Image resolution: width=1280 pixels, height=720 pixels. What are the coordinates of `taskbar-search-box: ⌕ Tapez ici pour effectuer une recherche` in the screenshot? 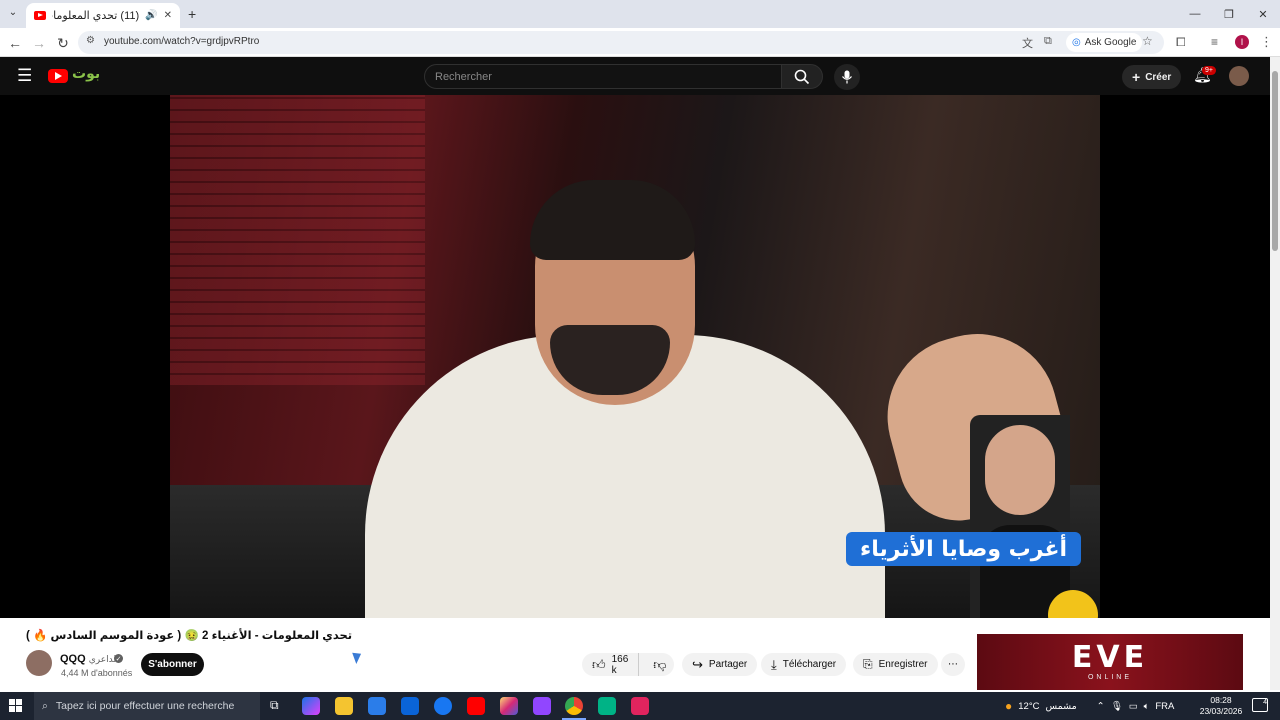 It's located at (147, 706).